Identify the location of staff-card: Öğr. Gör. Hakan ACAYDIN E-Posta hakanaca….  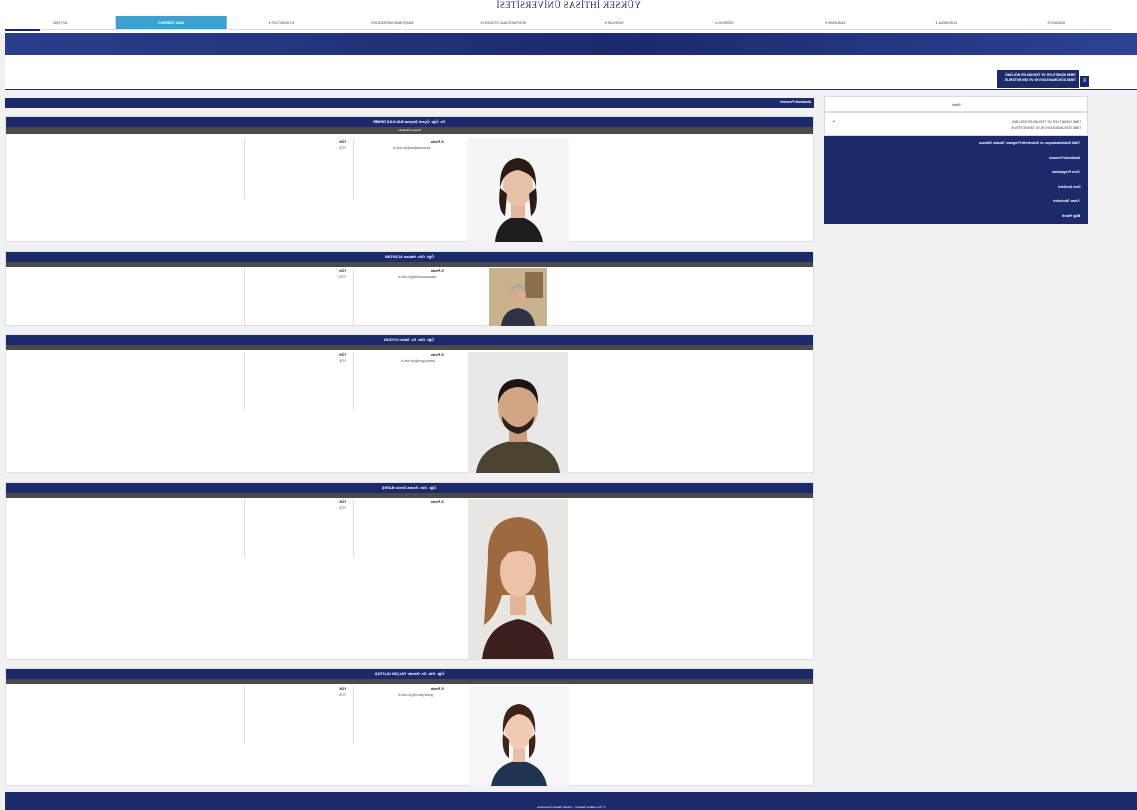
(409, 288).